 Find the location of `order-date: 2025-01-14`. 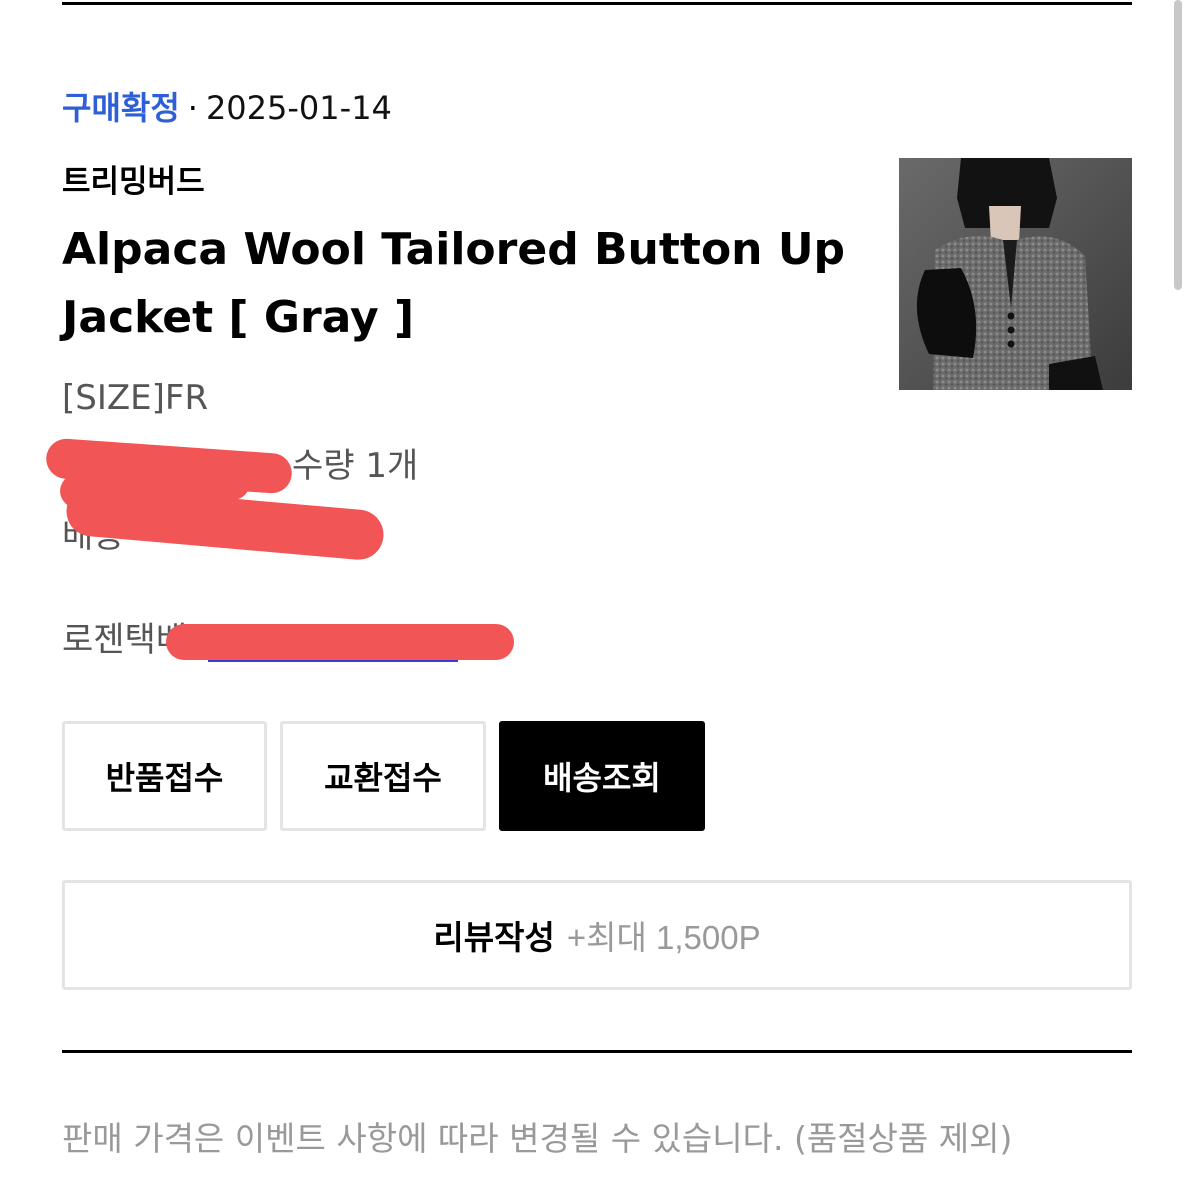

order-date: 2025-01-14 is located at coordinates (298, 108).